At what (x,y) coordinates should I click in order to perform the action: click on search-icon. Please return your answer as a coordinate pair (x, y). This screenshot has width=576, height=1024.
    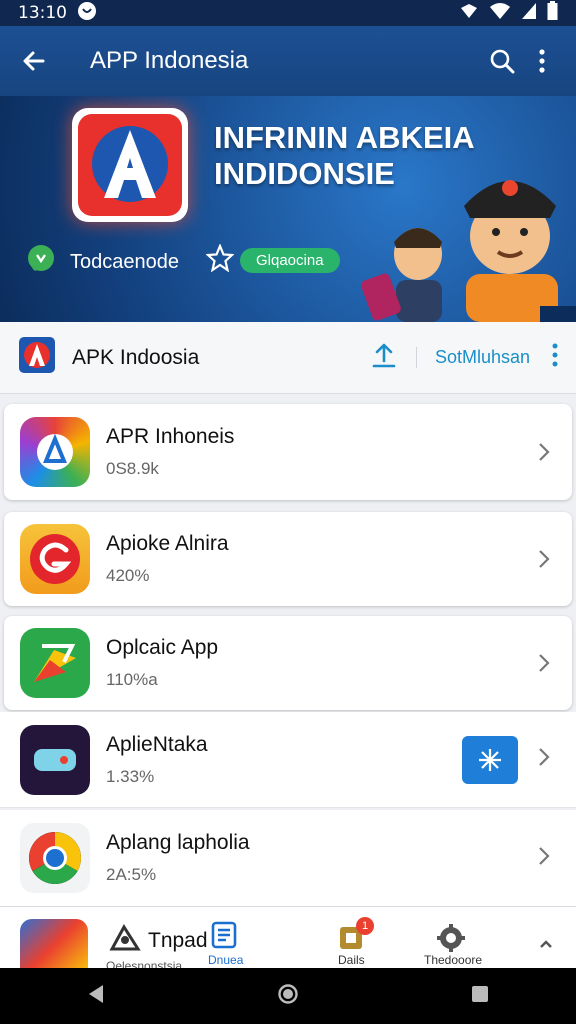
    Looking at the image, I should click on (502, 61).